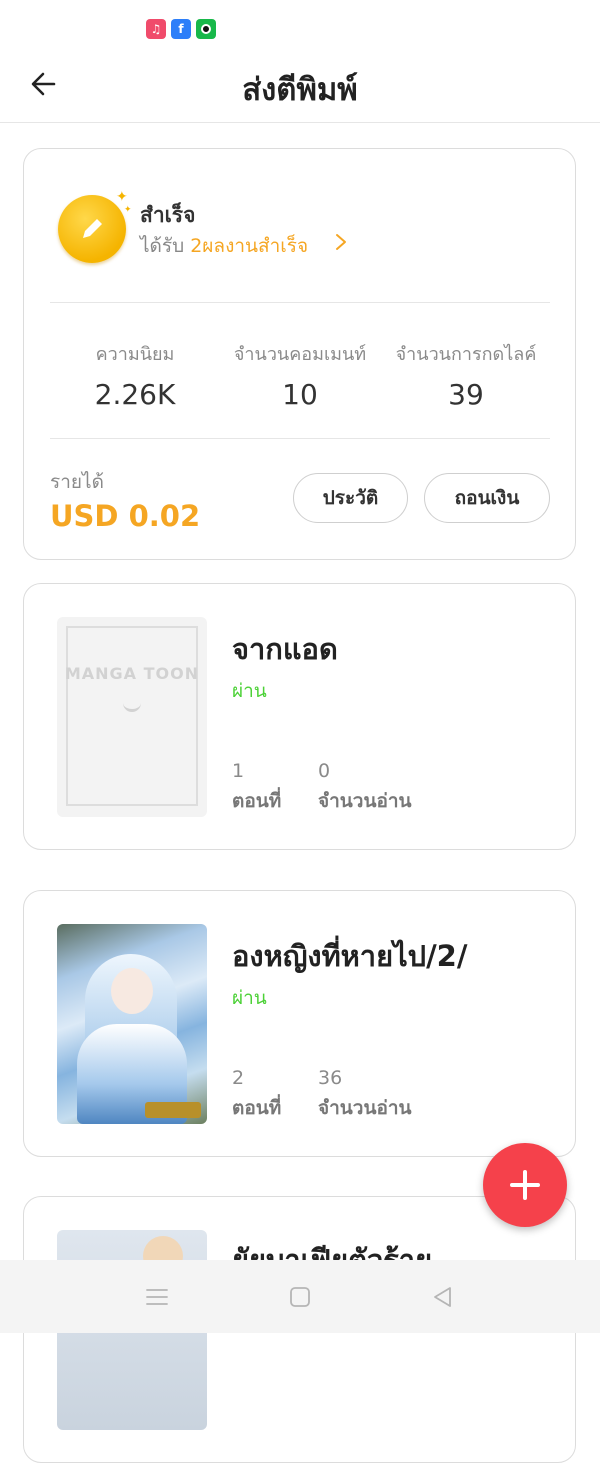 This screenshot has height=1463, width=600. What do you see at coordinates (77, 482) in the screenshot?
I see `income-label: รายได้` at bounding box center [77, 482].